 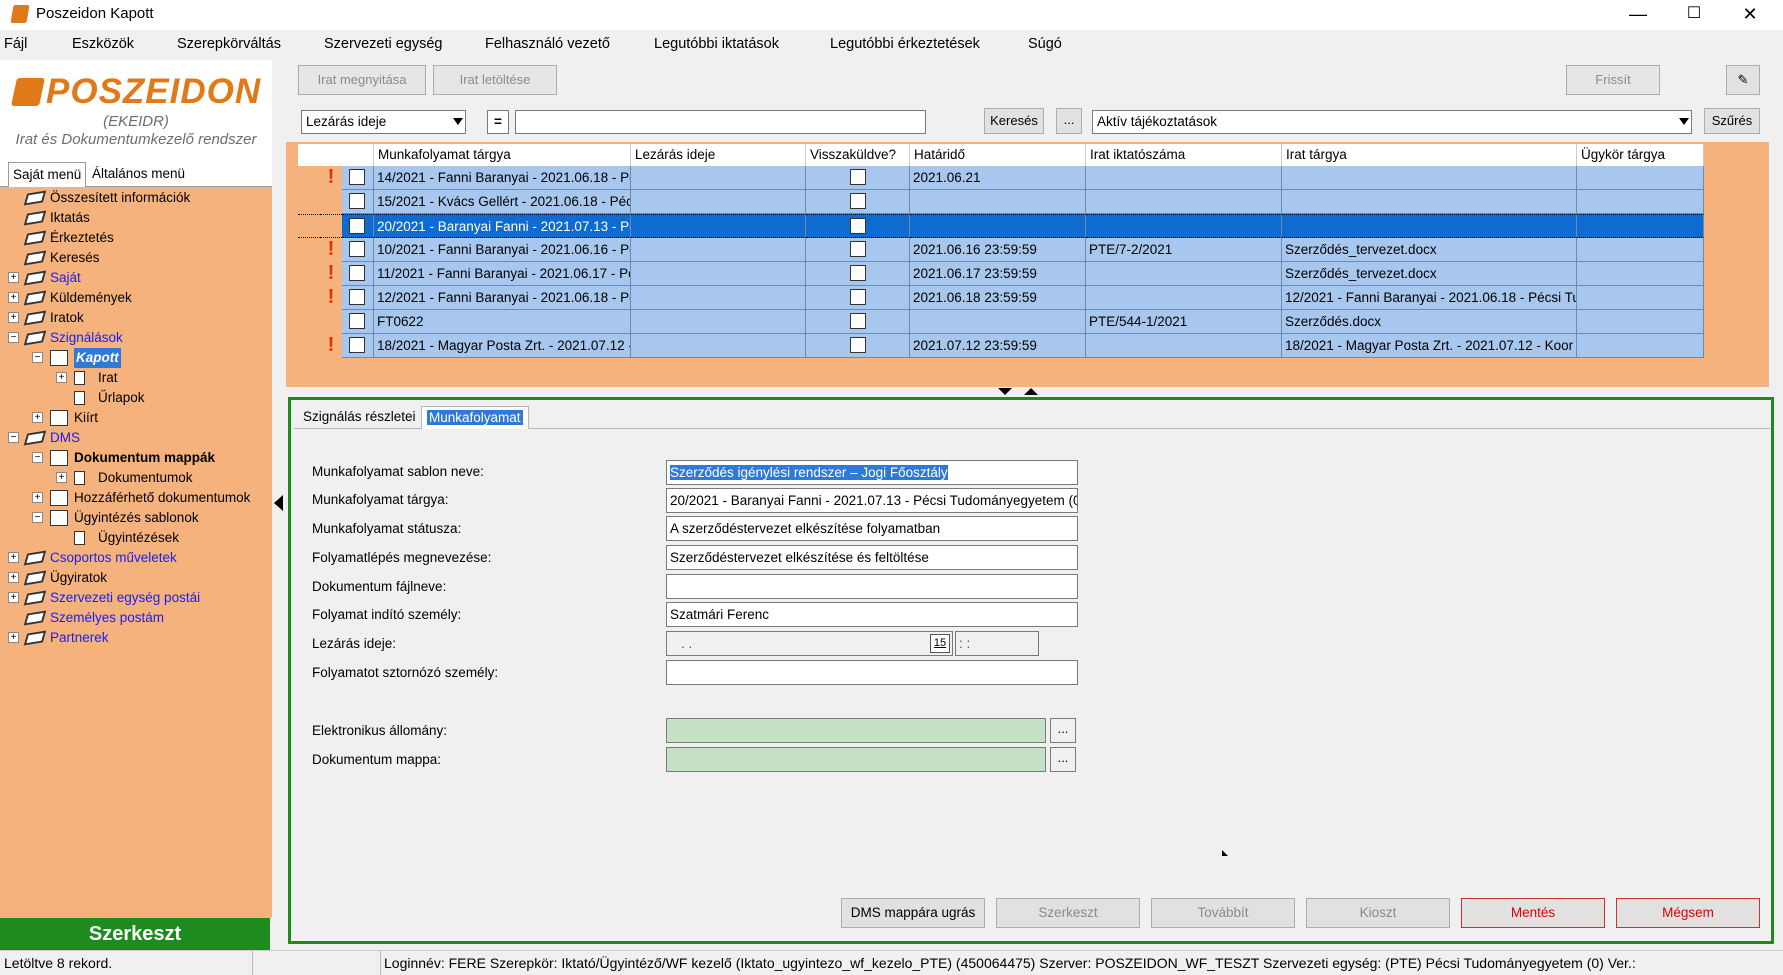 What do you see at coordinates (1005, 391) in the screenshot?
I see `collapse-down-icon` at bounding box center [1005, 391].